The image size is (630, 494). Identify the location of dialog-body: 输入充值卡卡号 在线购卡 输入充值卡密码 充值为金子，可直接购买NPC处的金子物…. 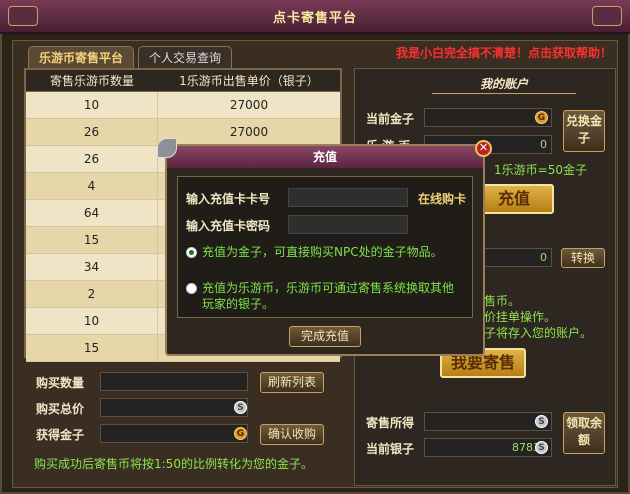
(325, 247).